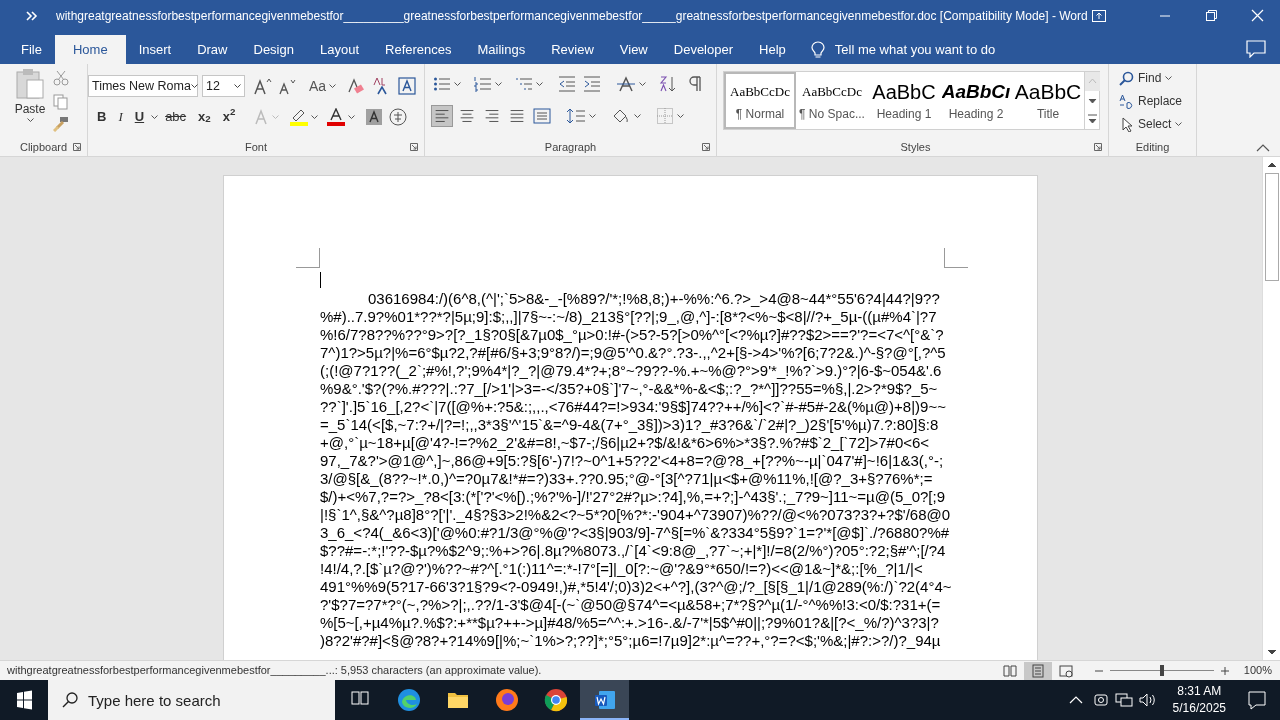 The width and height of the screenshot is (1280, 720). What do you see at coordinates (501, 49) in the screenshot?
I see `ribbon-tab: Mailings` at bounding box center [501, 49].